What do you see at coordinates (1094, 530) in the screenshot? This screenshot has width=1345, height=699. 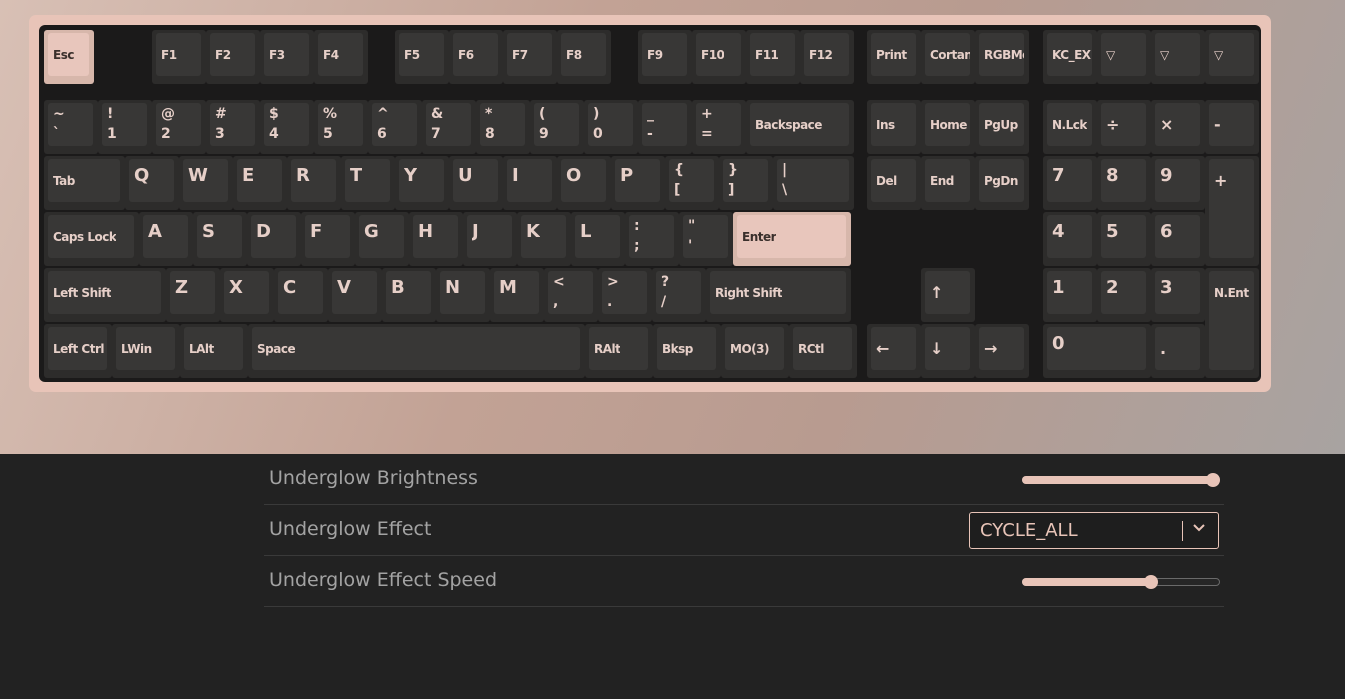 I see `underglow-effect-select: CYCLE_ALL` at bounding box center [1094, 530].